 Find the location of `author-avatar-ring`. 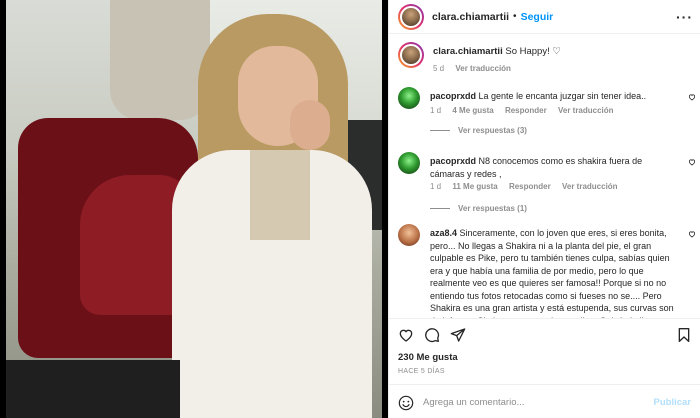

author-avatar-ring is located at coordinates (411, 16).